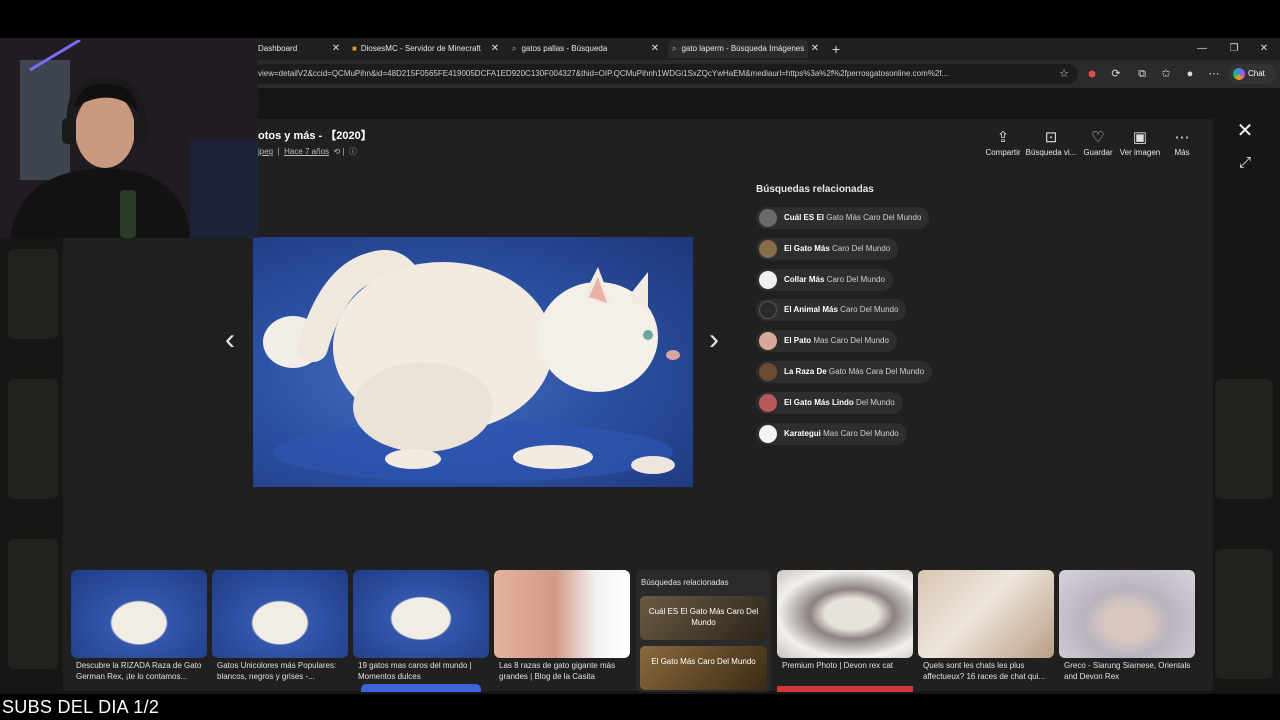  What do you see at coordinates (1166, 74) in the screenshot?
I see `favorites-icon: ✩` at bounding box center [1166, 74].